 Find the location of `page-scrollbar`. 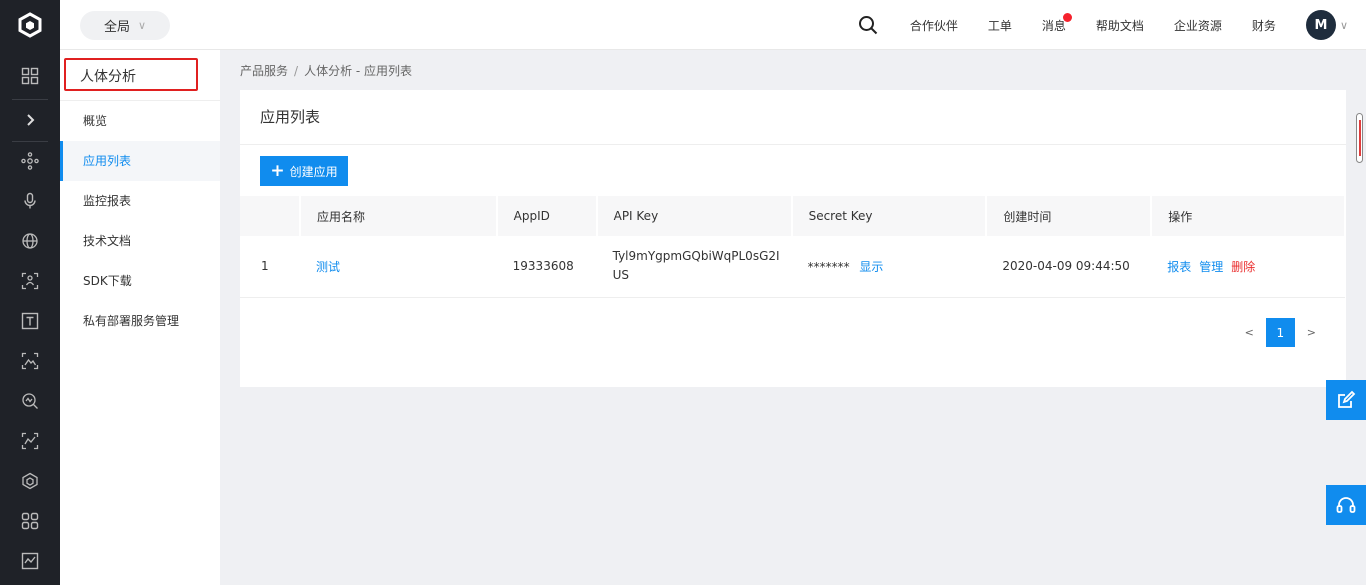

page-scrollbar is located at coordinates (1359, 138).